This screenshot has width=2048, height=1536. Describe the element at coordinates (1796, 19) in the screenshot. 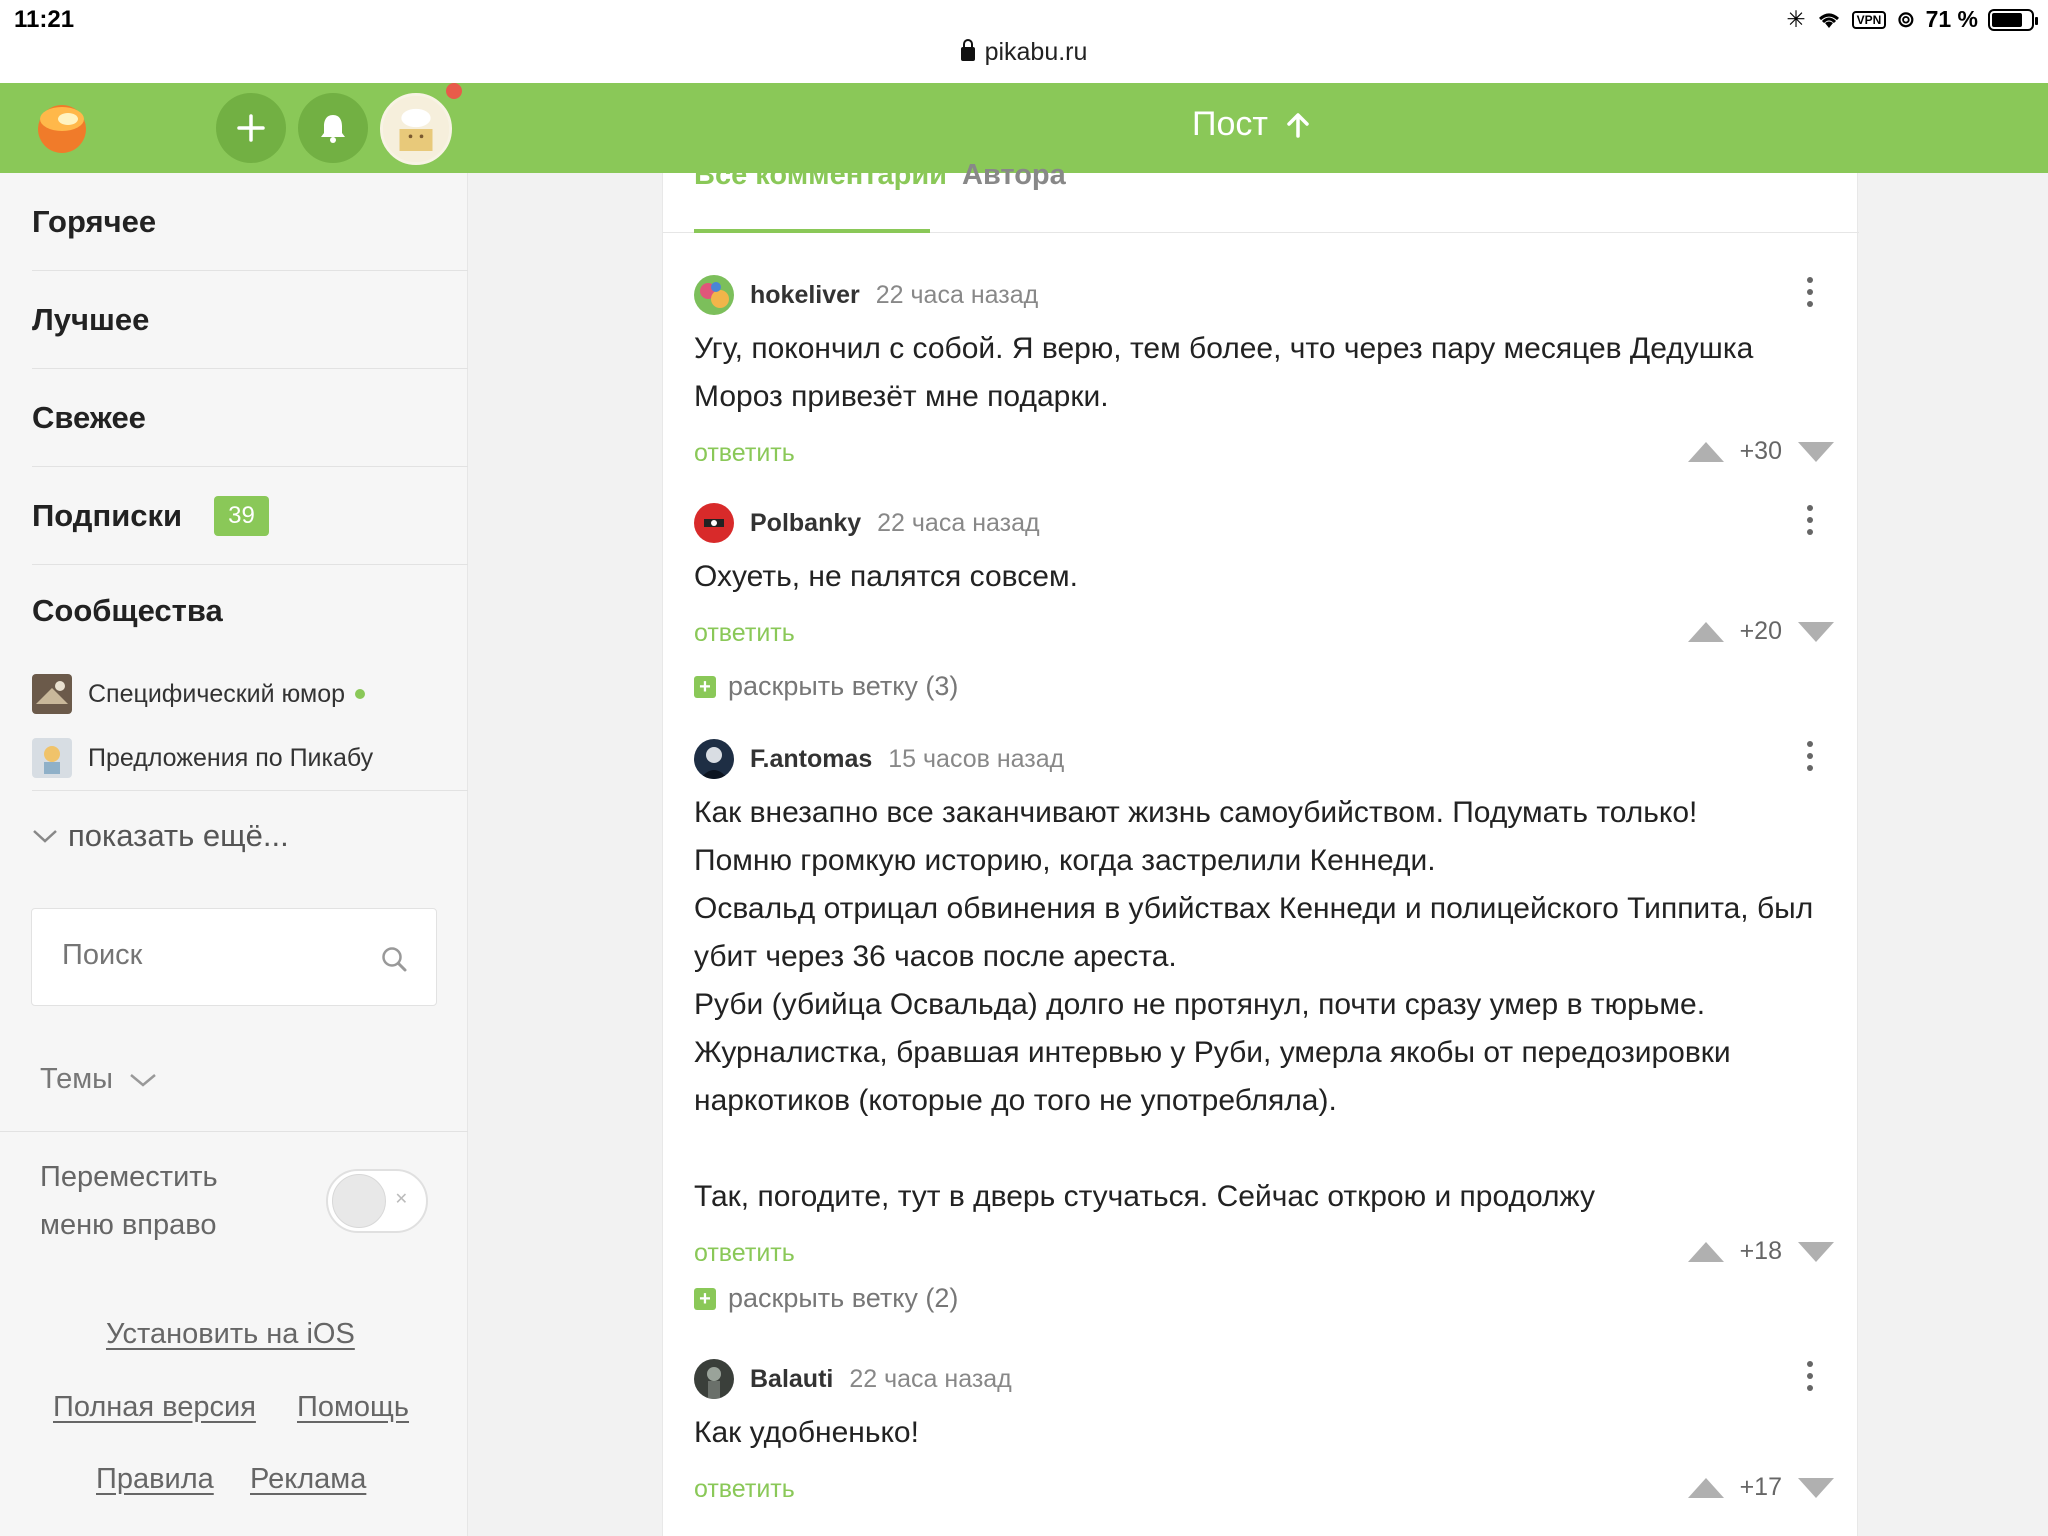

I see `loading-icon: ✳` at that location.